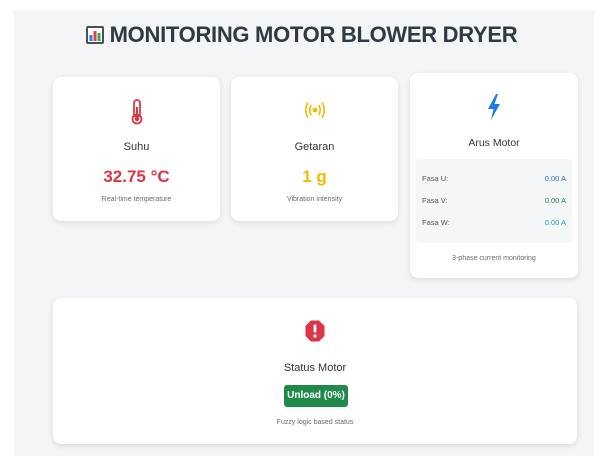  Describe the element at coordinates (316, 396) in the screenshot. I see `status-badge: Unload (0%)` at that location.